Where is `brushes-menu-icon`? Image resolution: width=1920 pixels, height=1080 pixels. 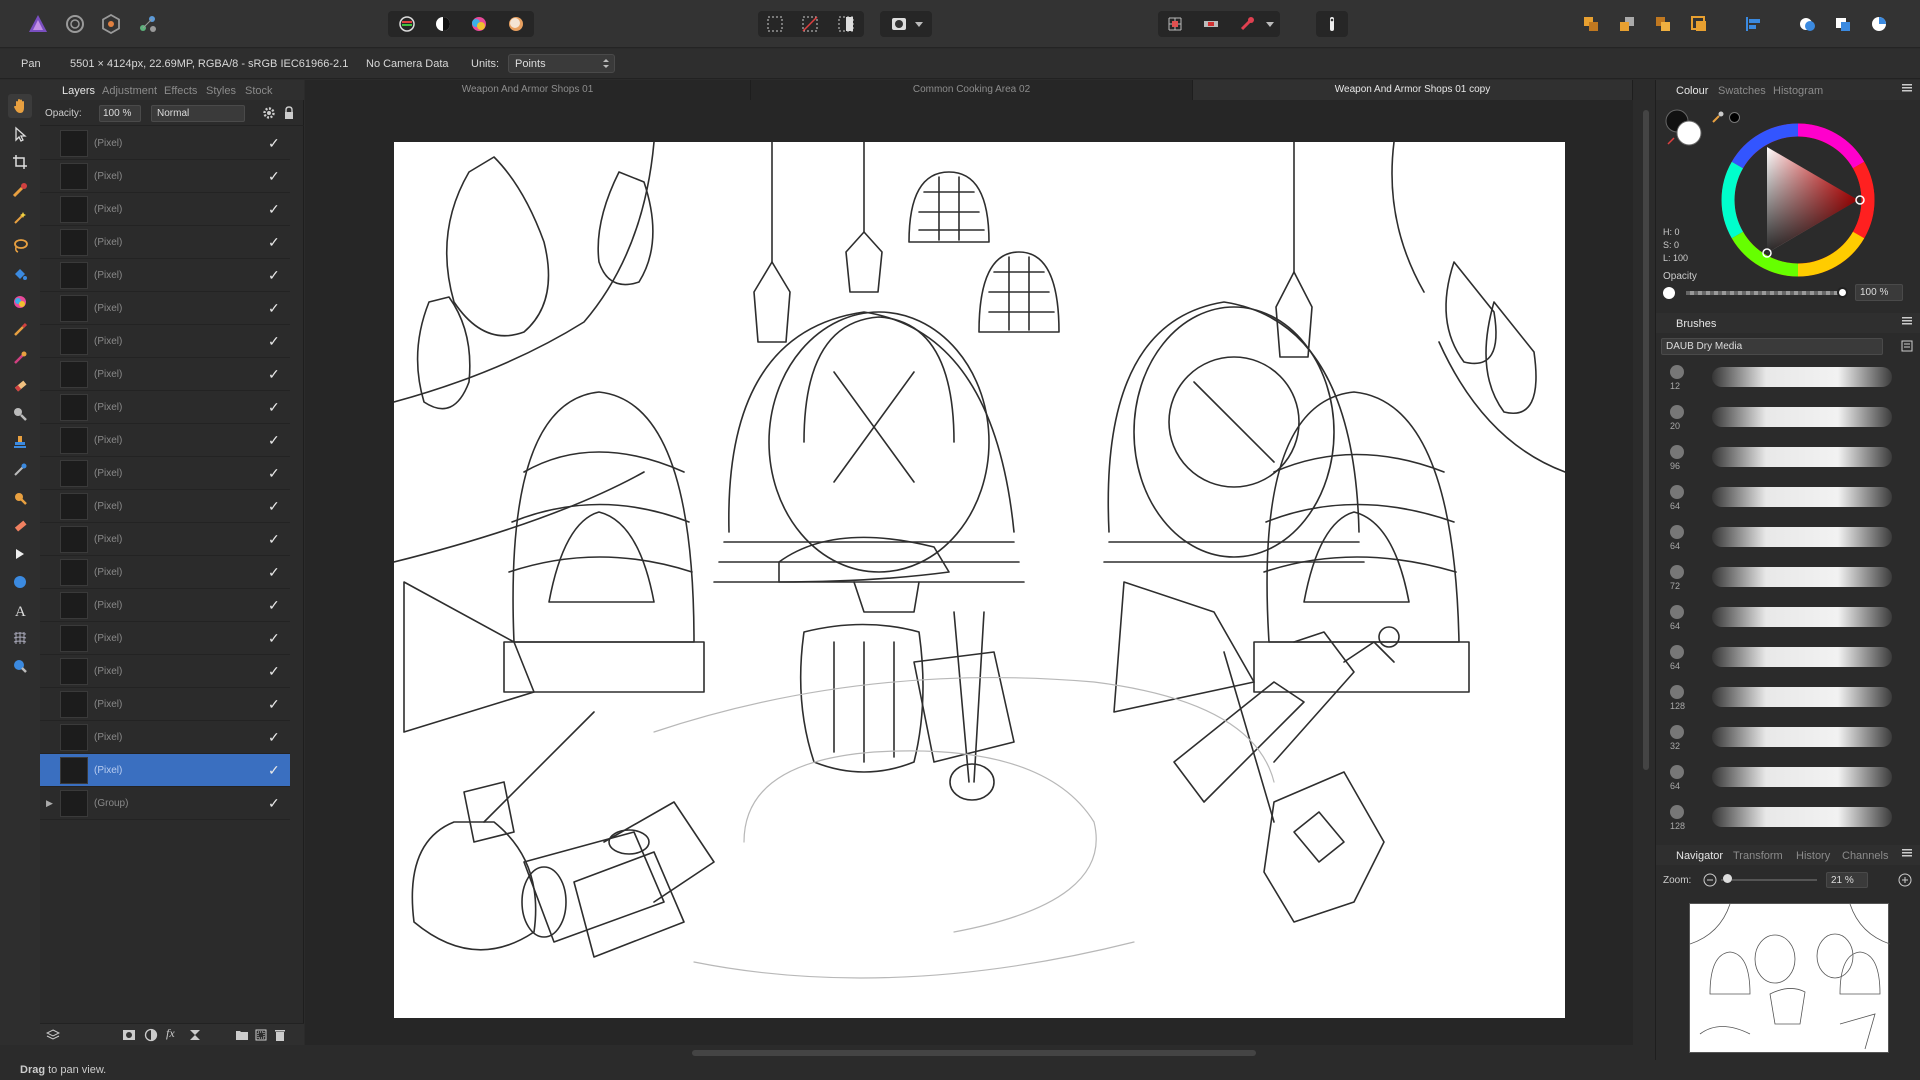
brushes-menu-icon is located at coordinates (1908, 322).